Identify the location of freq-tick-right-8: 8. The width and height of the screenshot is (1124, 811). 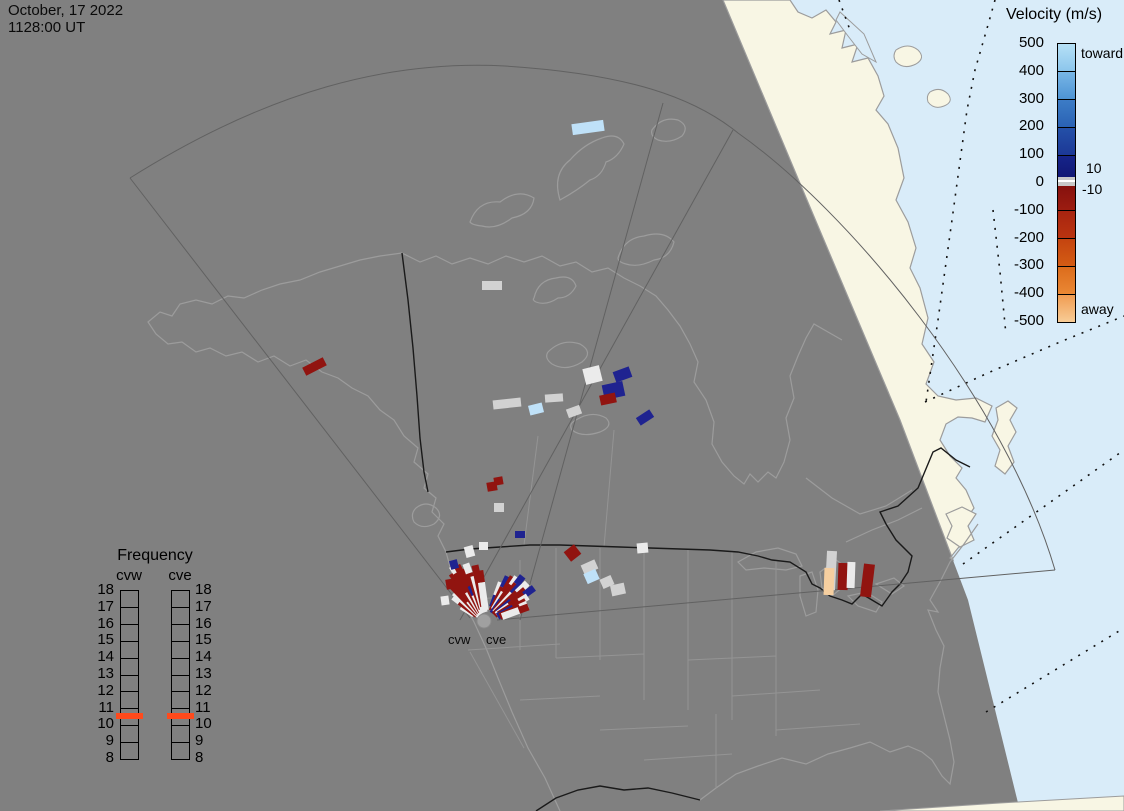
(199, 757).